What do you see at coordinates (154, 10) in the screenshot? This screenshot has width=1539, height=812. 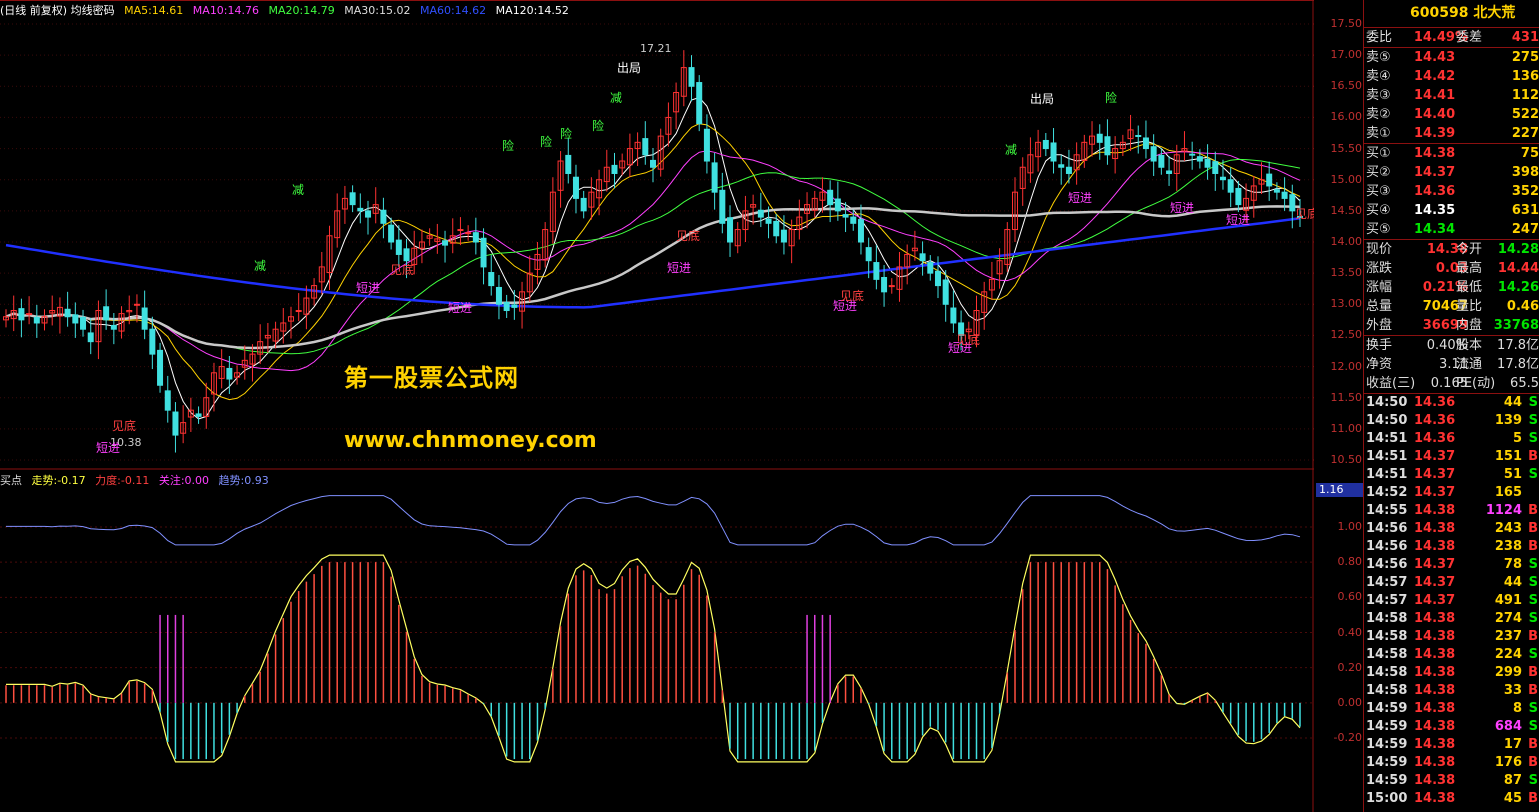 I see `ma5-label: MA5:14.61` at bounding box center [154, 10].